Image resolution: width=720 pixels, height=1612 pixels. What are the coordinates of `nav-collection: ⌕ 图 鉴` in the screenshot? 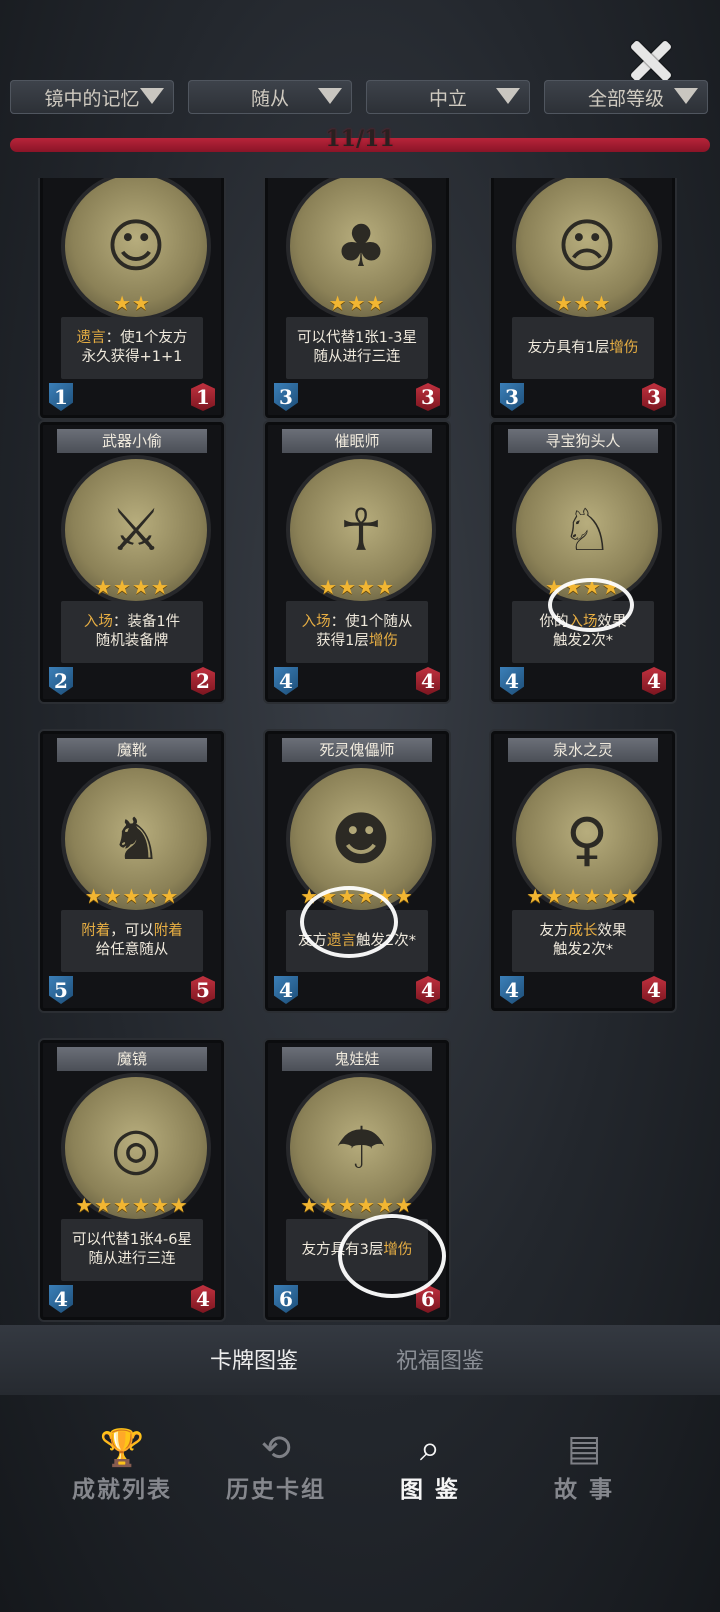 It's located at (430, 1466).